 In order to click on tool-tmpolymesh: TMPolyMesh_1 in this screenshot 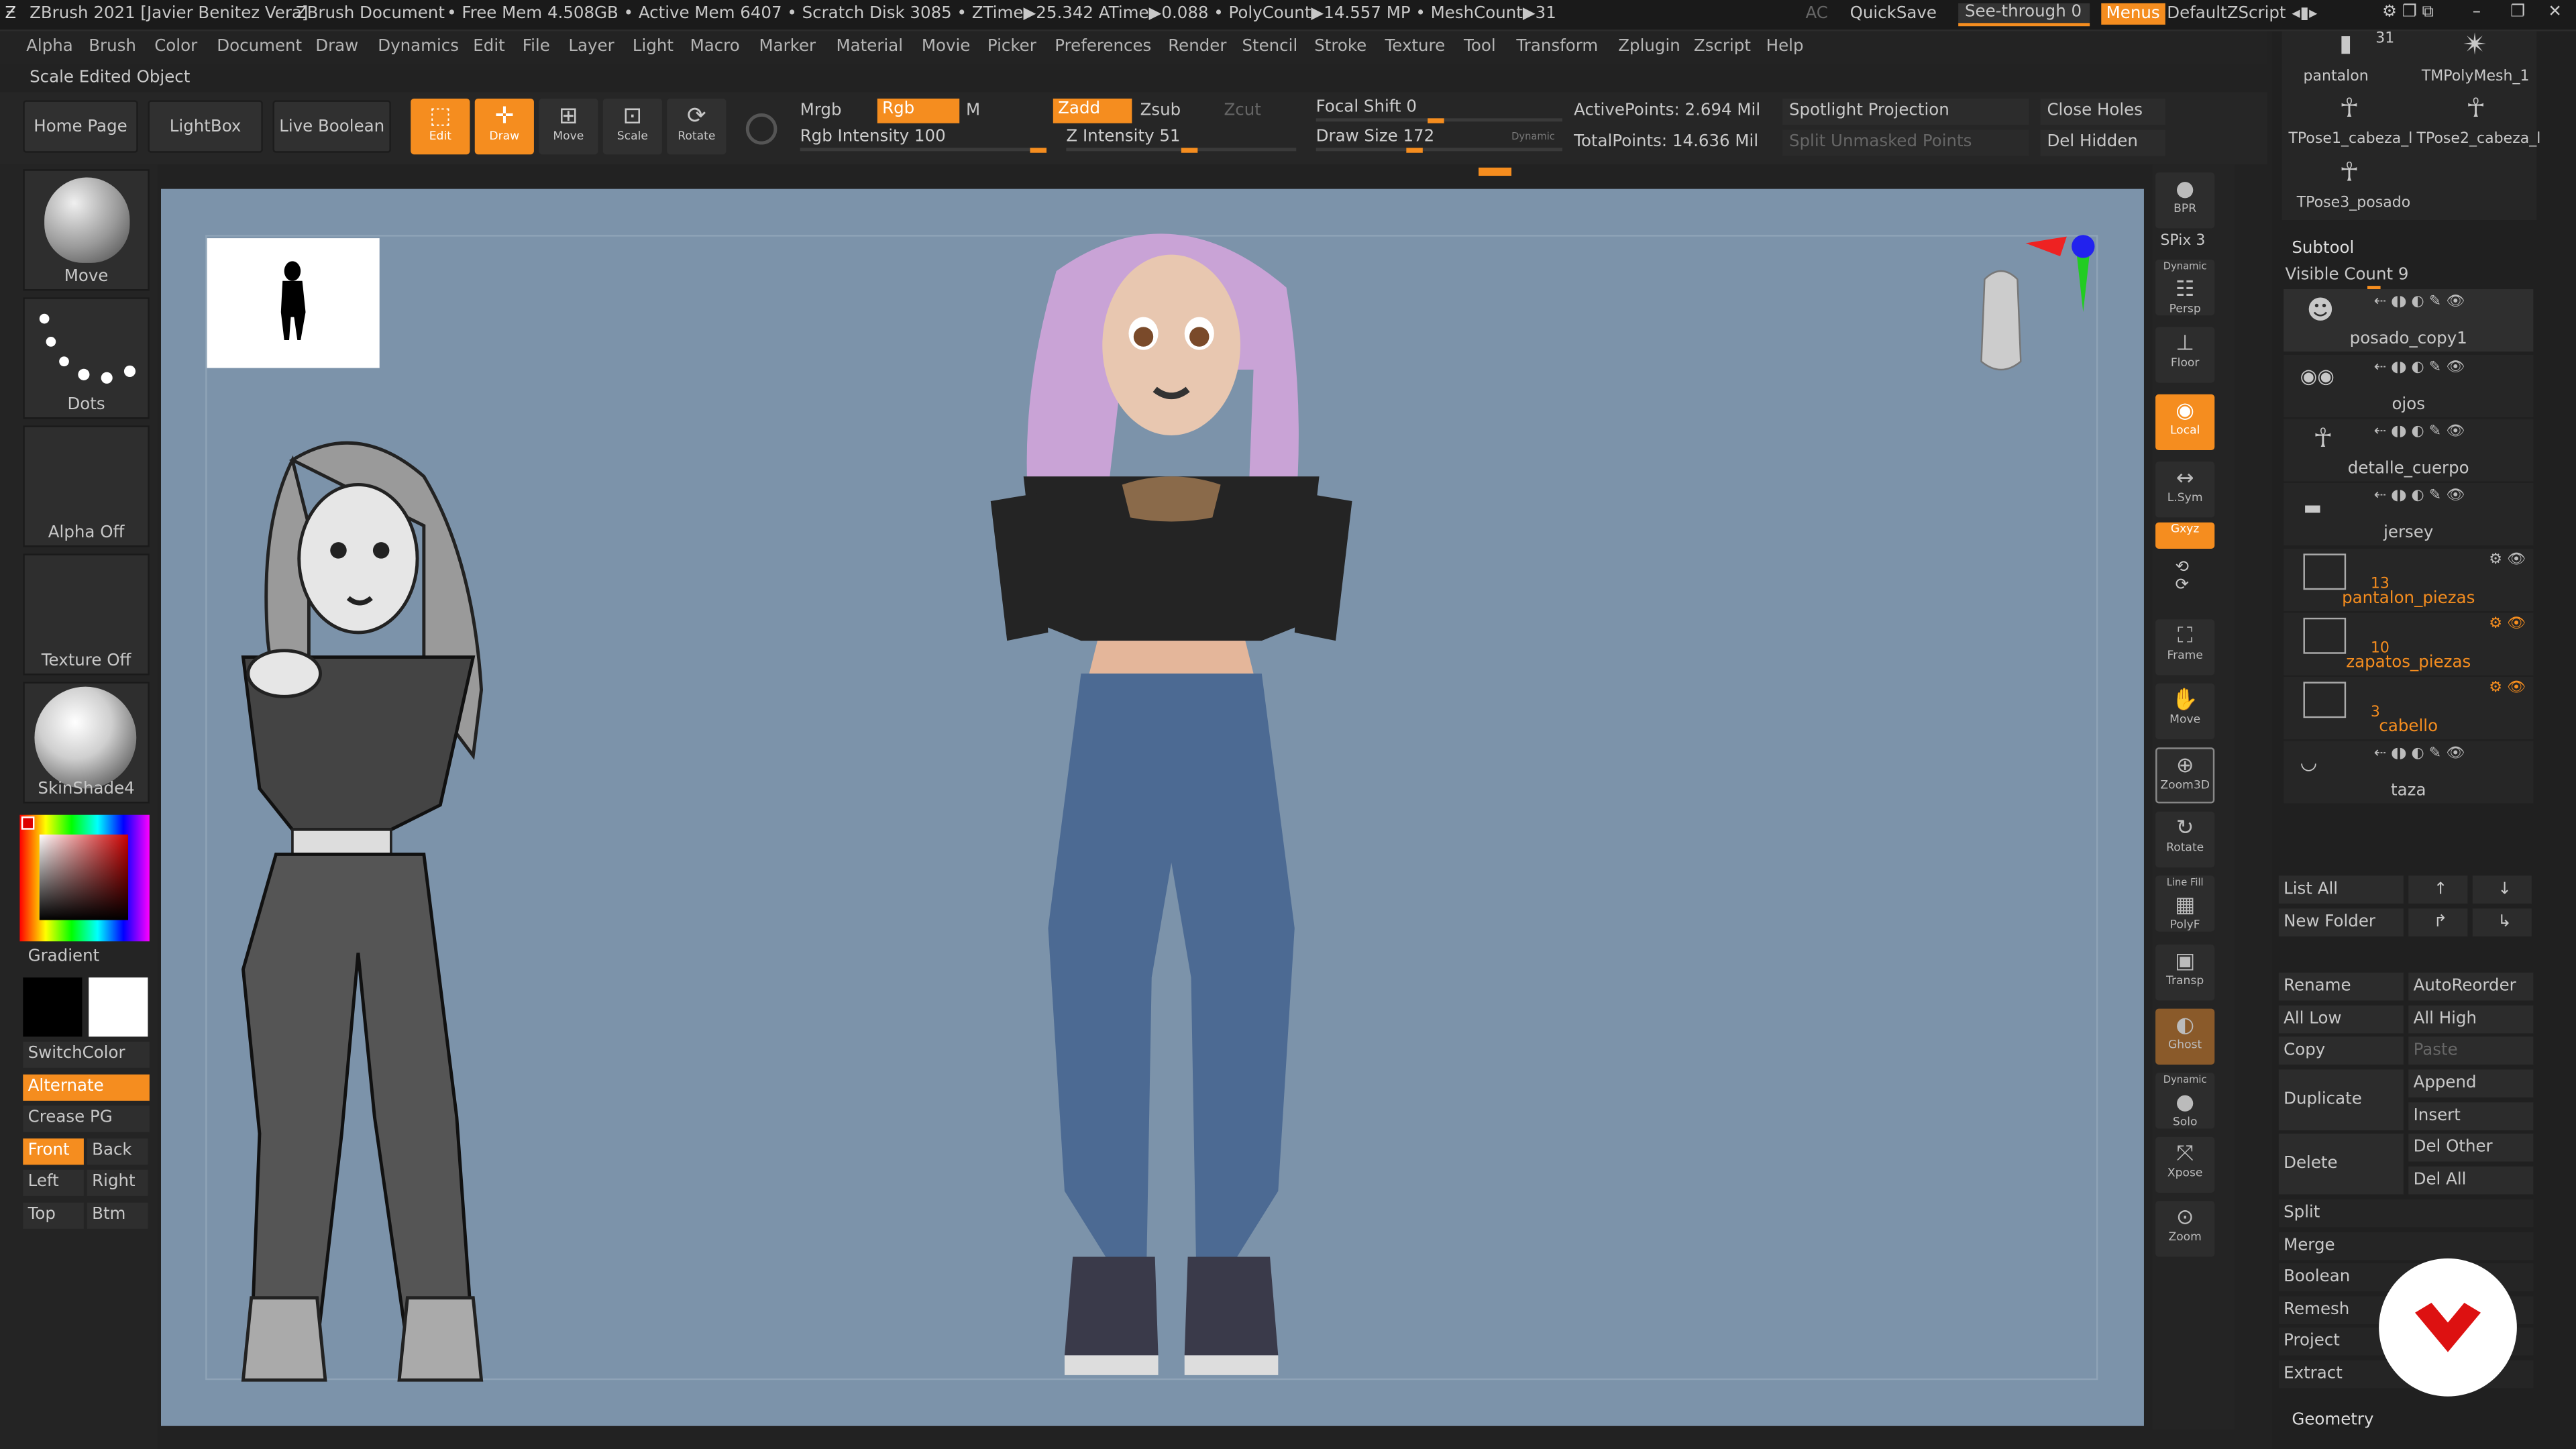, I will do `click(2476, 77)`.